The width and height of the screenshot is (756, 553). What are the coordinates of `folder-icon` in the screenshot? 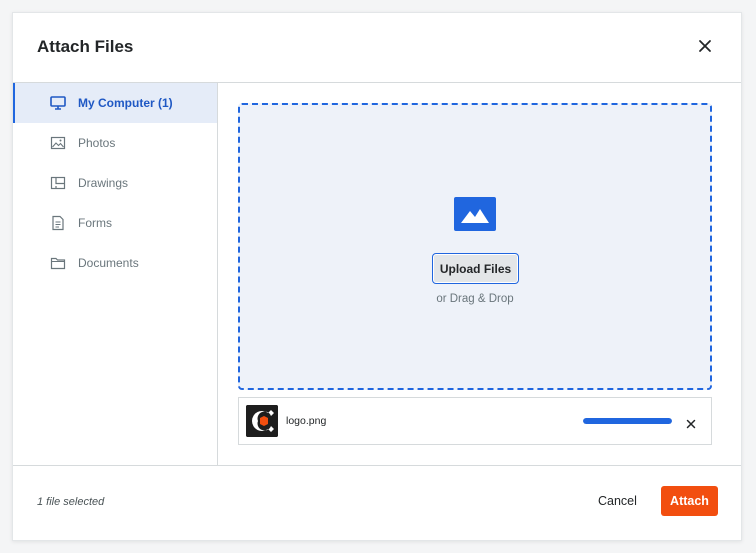 It's located at (58, 263).